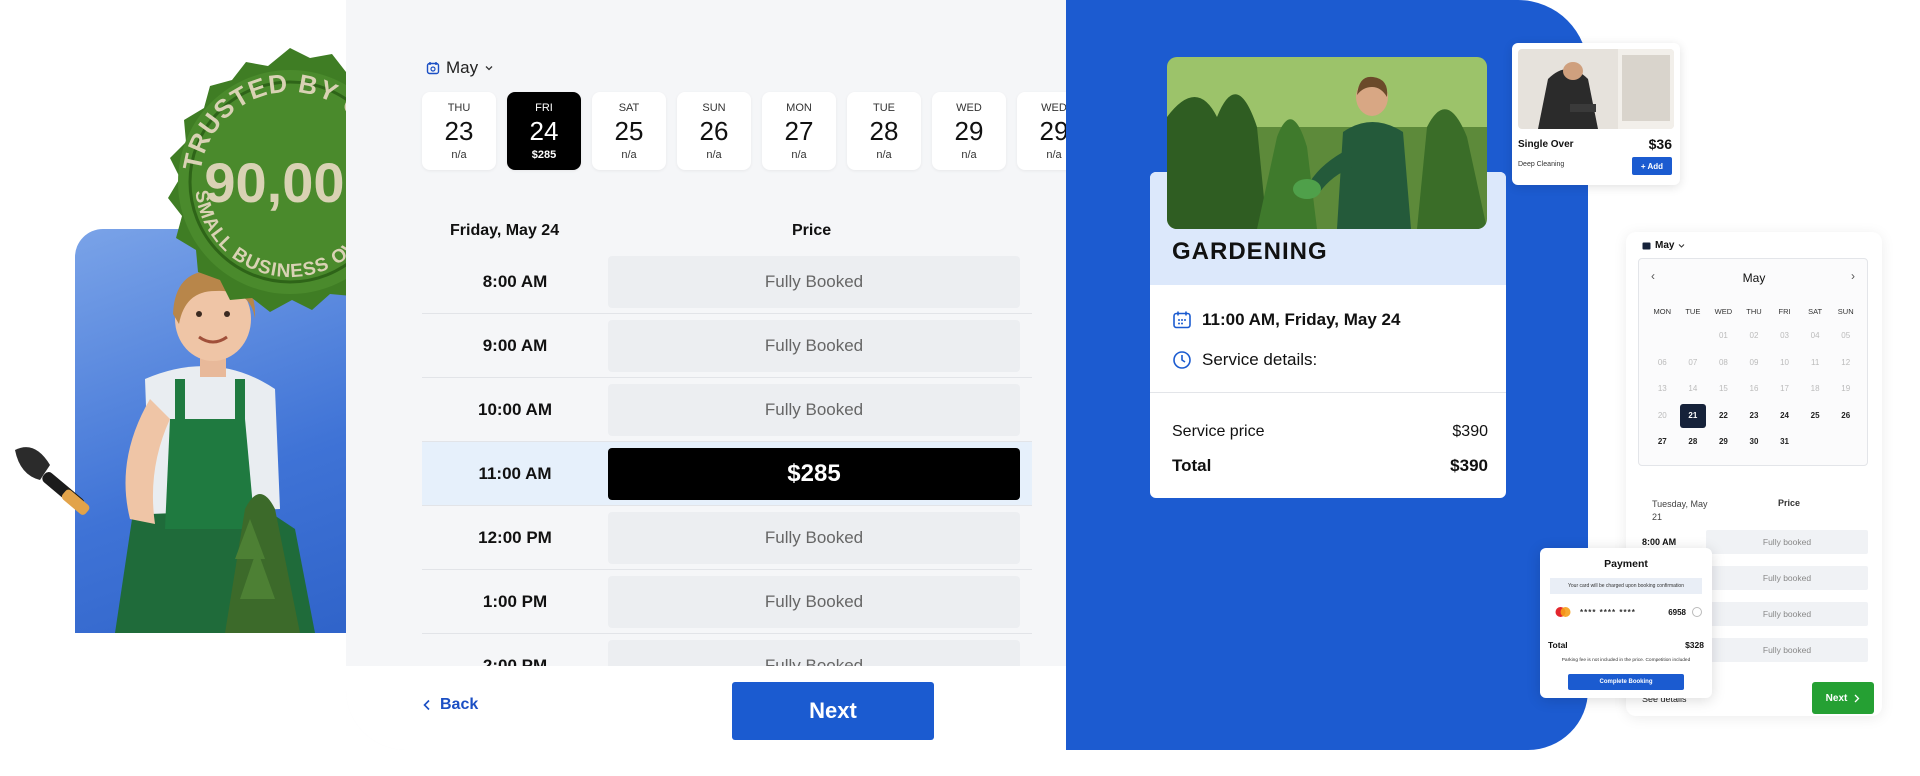 The width and height of the screenshot is (1920, 776). Describe the element at coordinates (1723, 416) in the screenshot. I see `calendar-day: 22` at that location.